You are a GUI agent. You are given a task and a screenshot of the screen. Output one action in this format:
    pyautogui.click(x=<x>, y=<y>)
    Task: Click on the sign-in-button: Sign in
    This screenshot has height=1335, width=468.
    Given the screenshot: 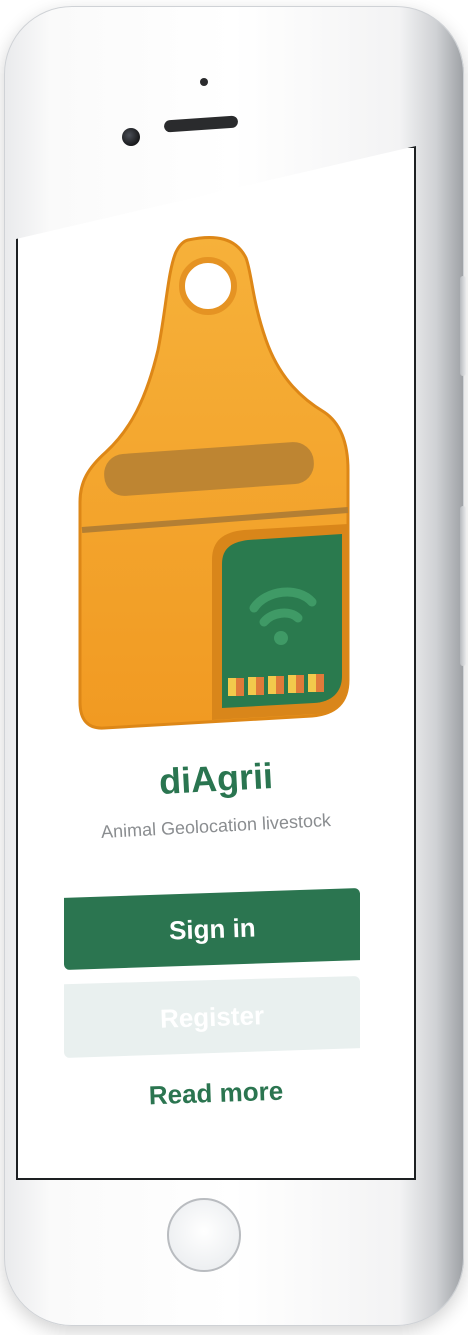 What is the action you would take?
    pyautogui.click(x=212, y=929)
    